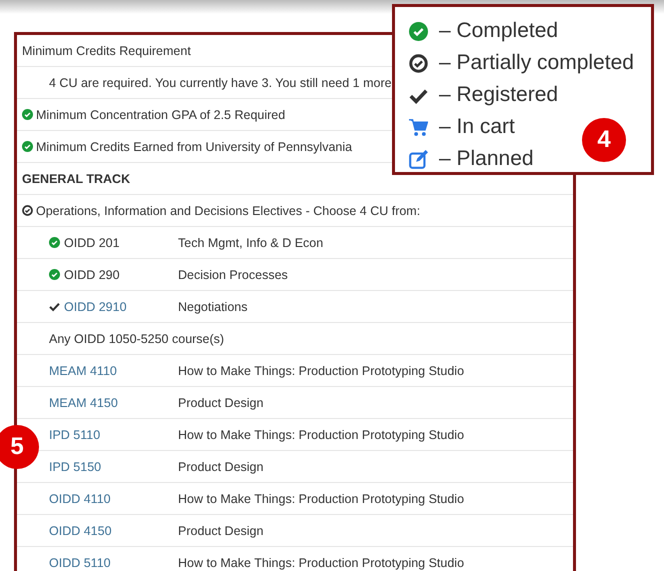  I want to click on requirement-label: Minimum Credits Requirement, so click(106, 51).